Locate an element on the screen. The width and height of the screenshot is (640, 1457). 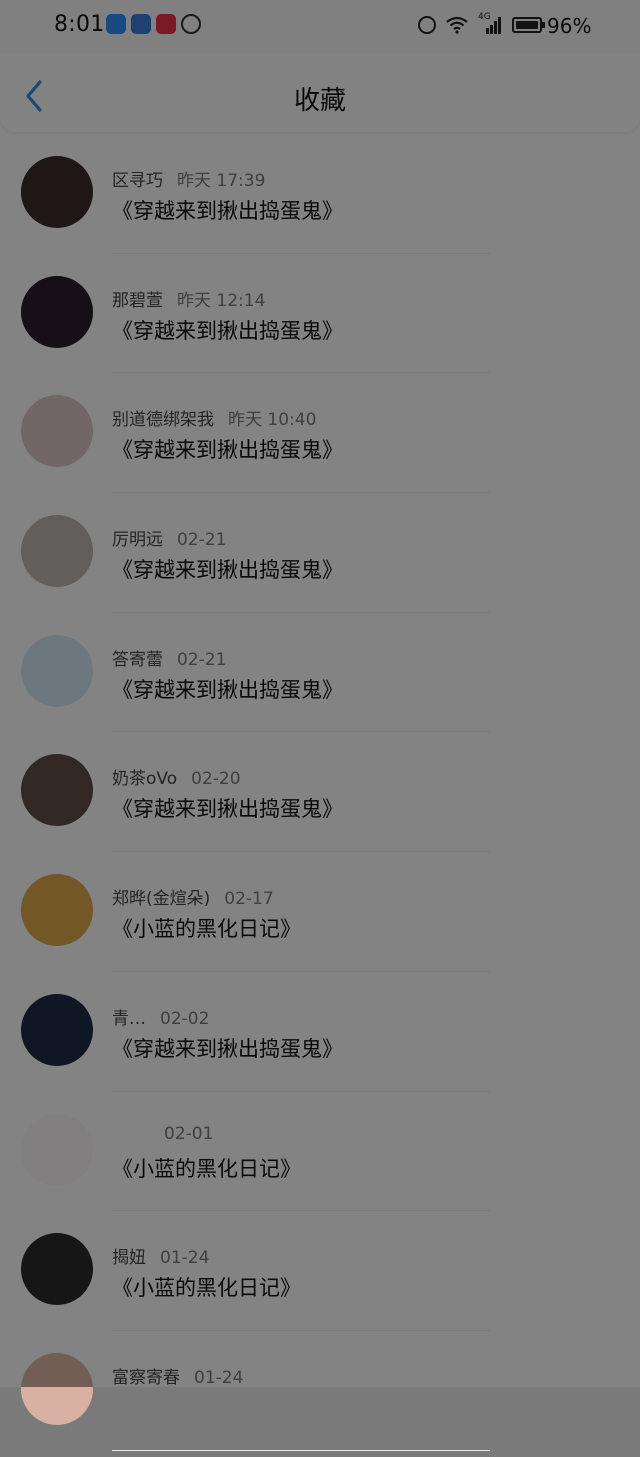
timestamp: 02-01 is located at coordinates (189, 1133).